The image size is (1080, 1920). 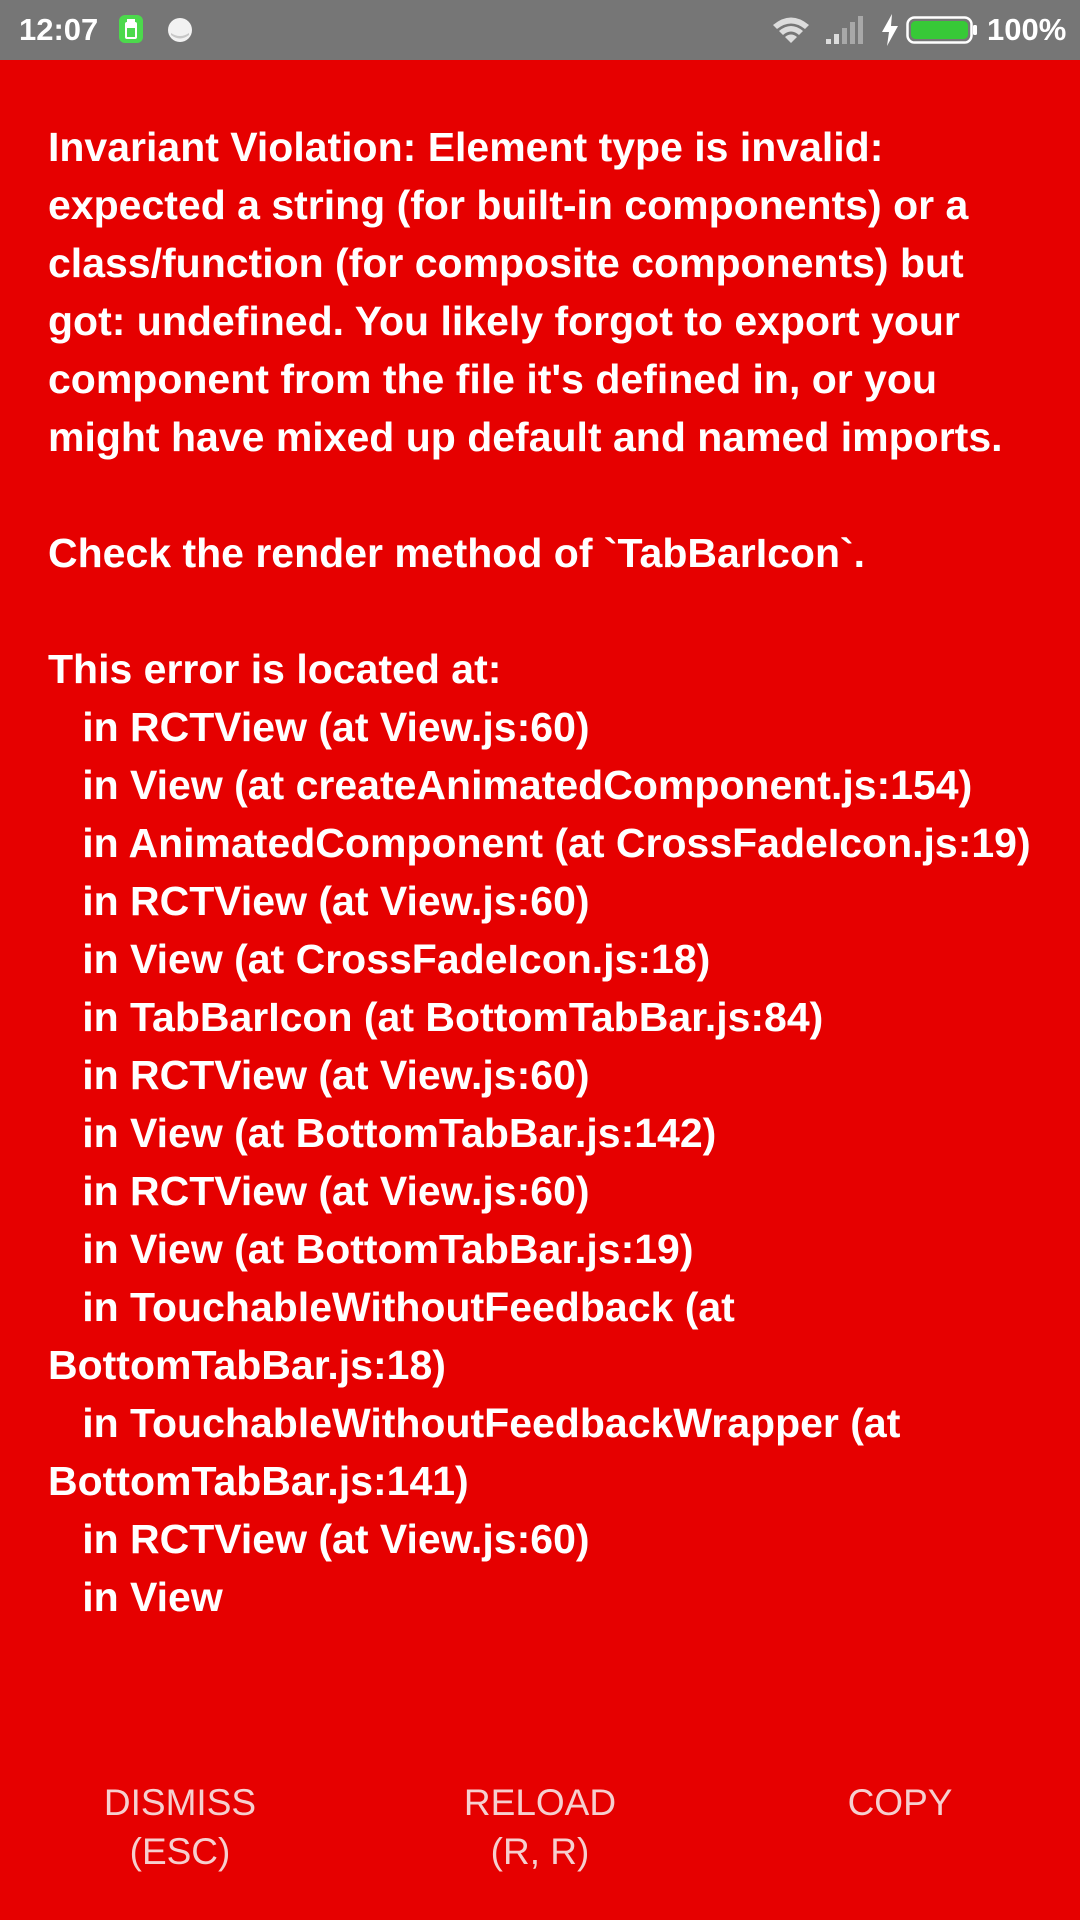 What do you see at coordinates (791, 30) in the screenshot?
I see `wifi-icon` at bounding box center [791, 30].